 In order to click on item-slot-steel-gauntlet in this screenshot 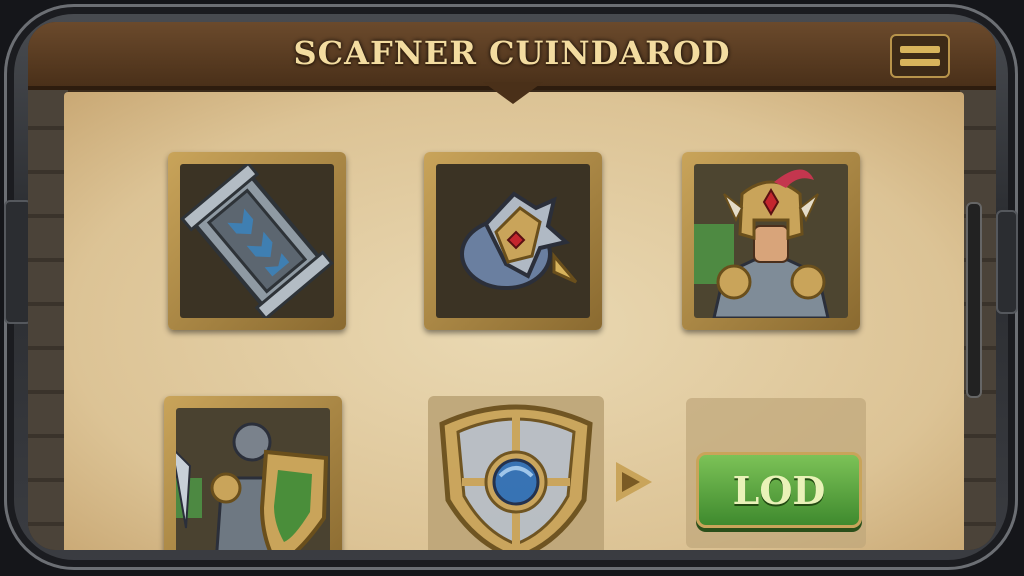, I will do `click(513, 241)`.